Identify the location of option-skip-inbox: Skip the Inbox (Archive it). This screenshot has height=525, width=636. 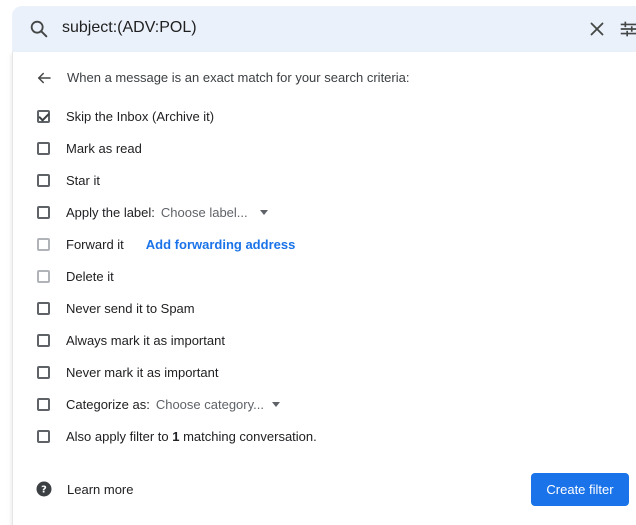
(125, 116).